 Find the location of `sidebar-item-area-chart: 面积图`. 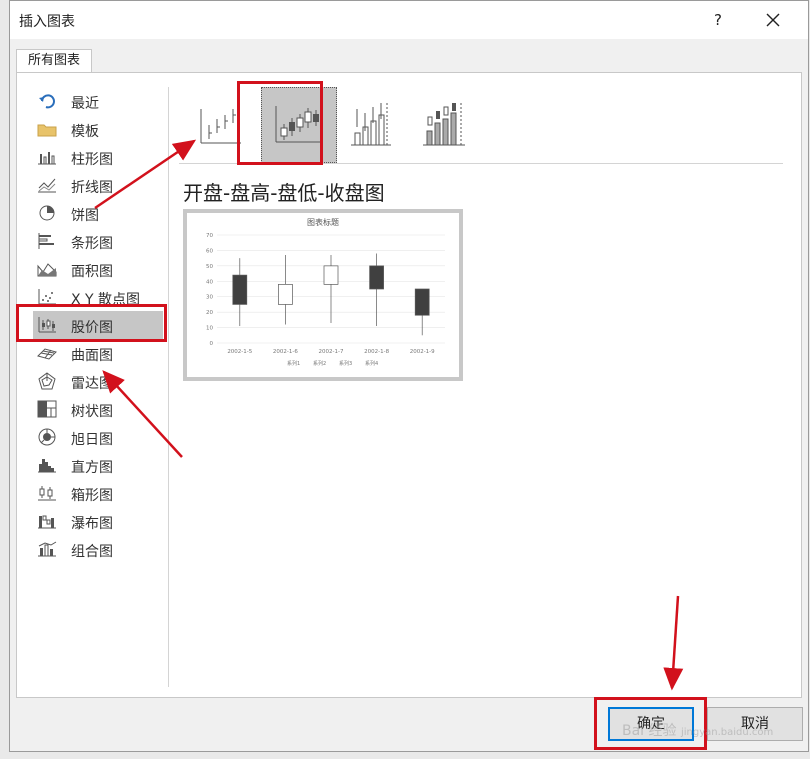

sidebar-item-area-chart: 面积图 is located at coordinates (98, 269).